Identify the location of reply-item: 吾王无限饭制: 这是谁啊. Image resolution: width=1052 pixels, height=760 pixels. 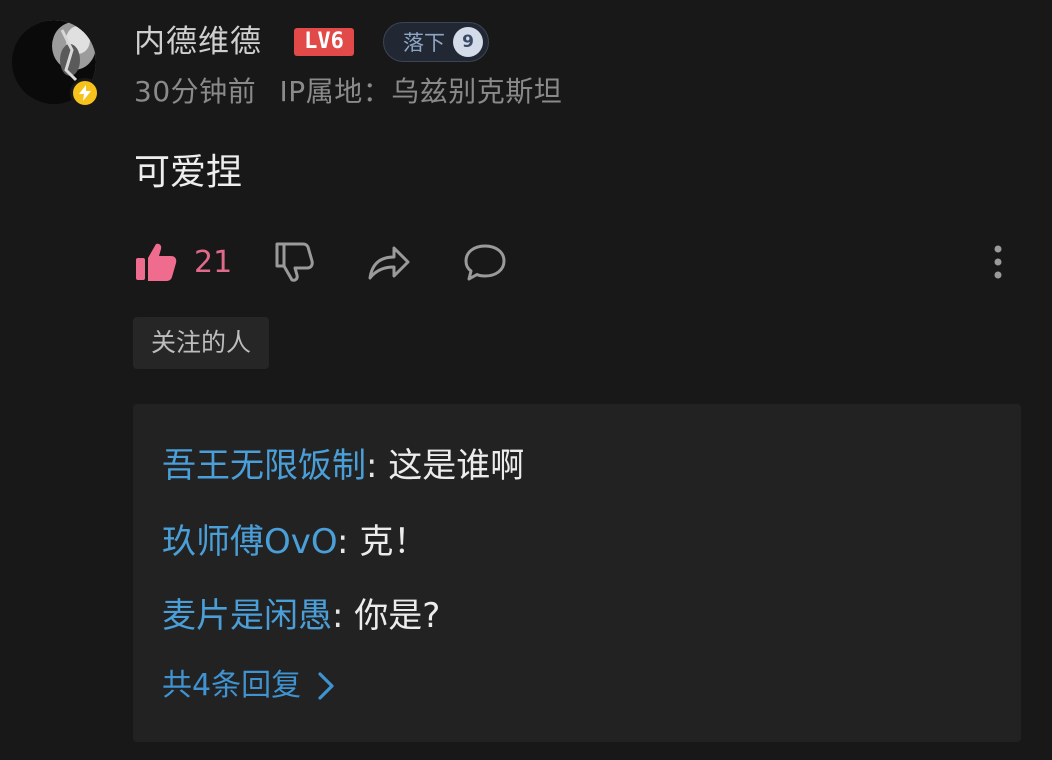
(343, 466).